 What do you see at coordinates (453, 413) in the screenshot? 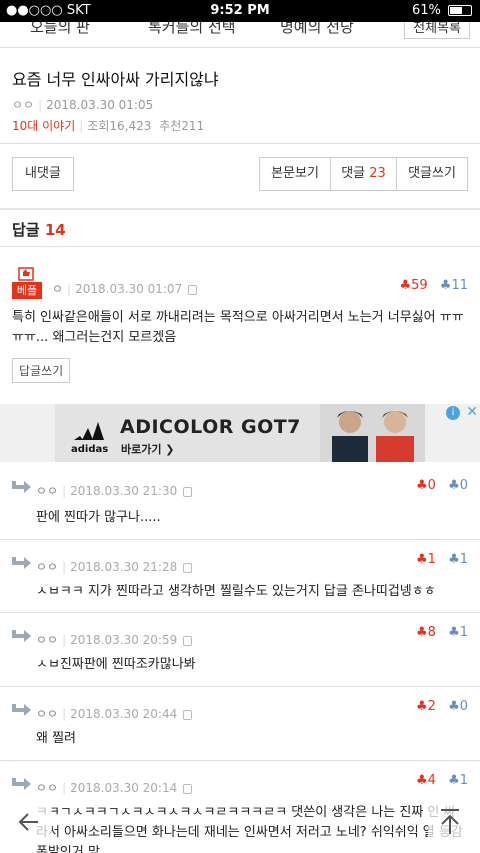
I see `ad-info-icon: i` at bounding box center [453, 413].